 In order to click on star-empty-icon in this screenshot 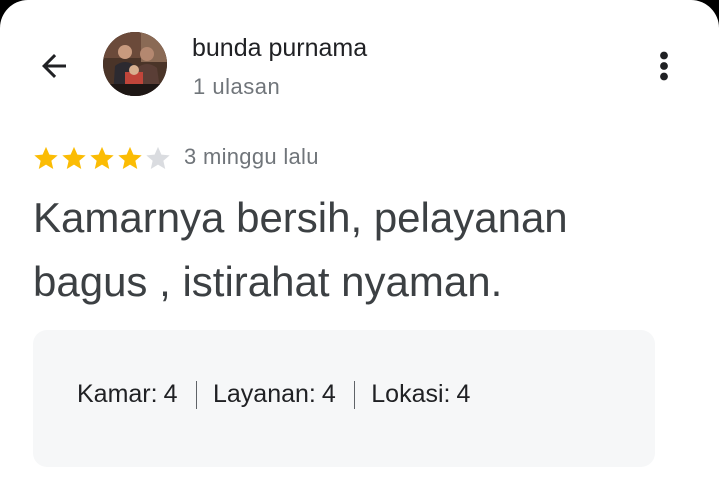, I will do `click(158, 157)`.